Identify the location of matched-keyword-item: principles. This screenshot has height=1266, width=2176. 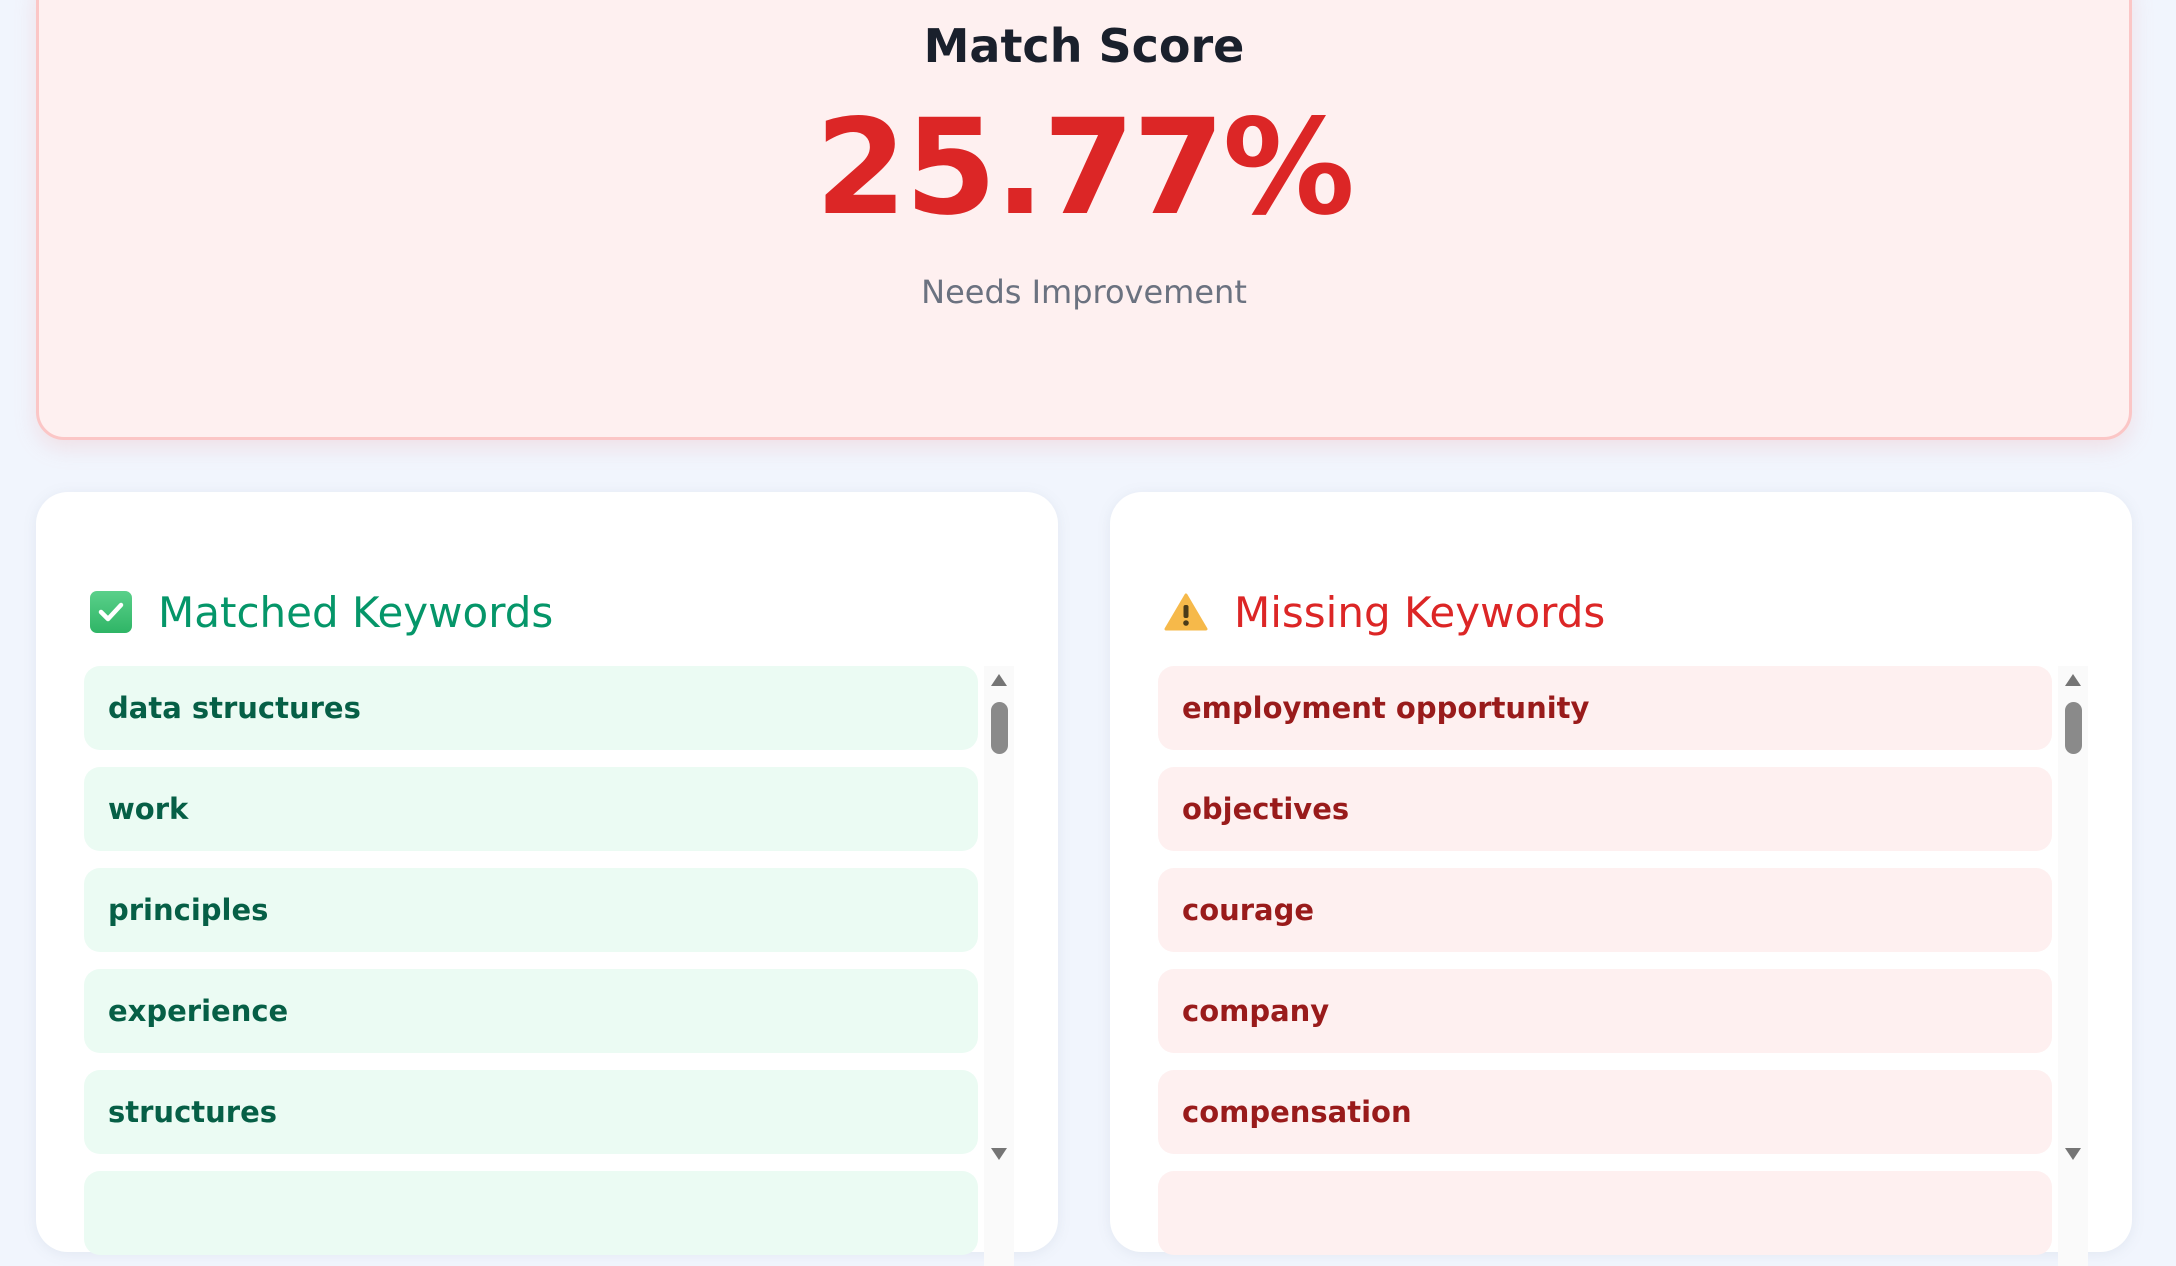
(531, 910).